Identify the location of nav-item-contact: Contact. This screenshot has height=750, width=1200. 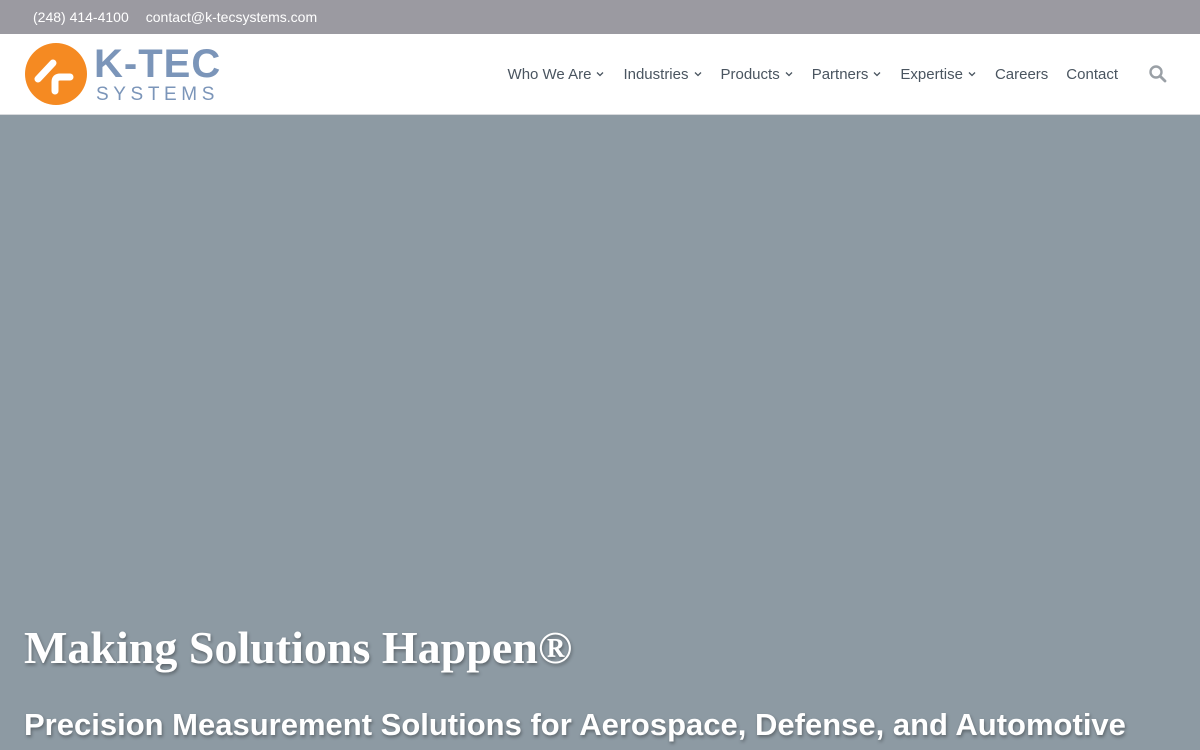
(1092, 74).